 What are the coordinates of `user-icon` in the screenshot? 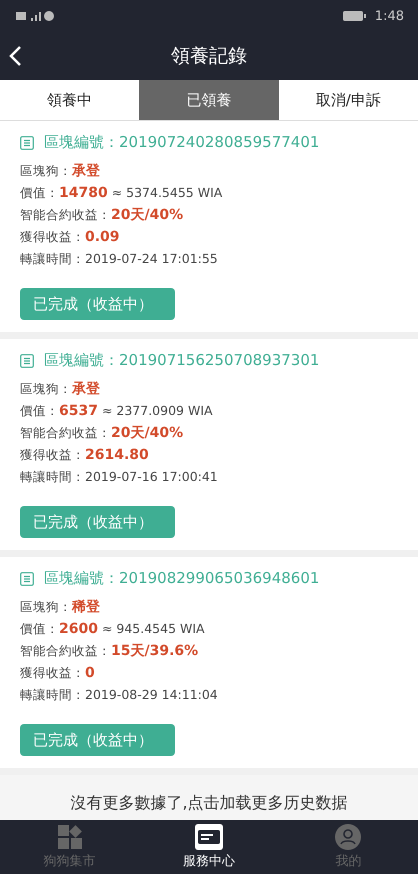 It's located at (348, 837).